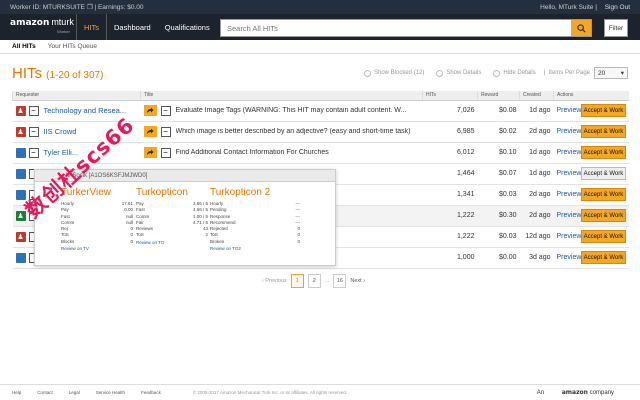  Describe the element at coordinates (458, 73) in the screenshot. I see `show-details-toggle: Show Details` at that location.